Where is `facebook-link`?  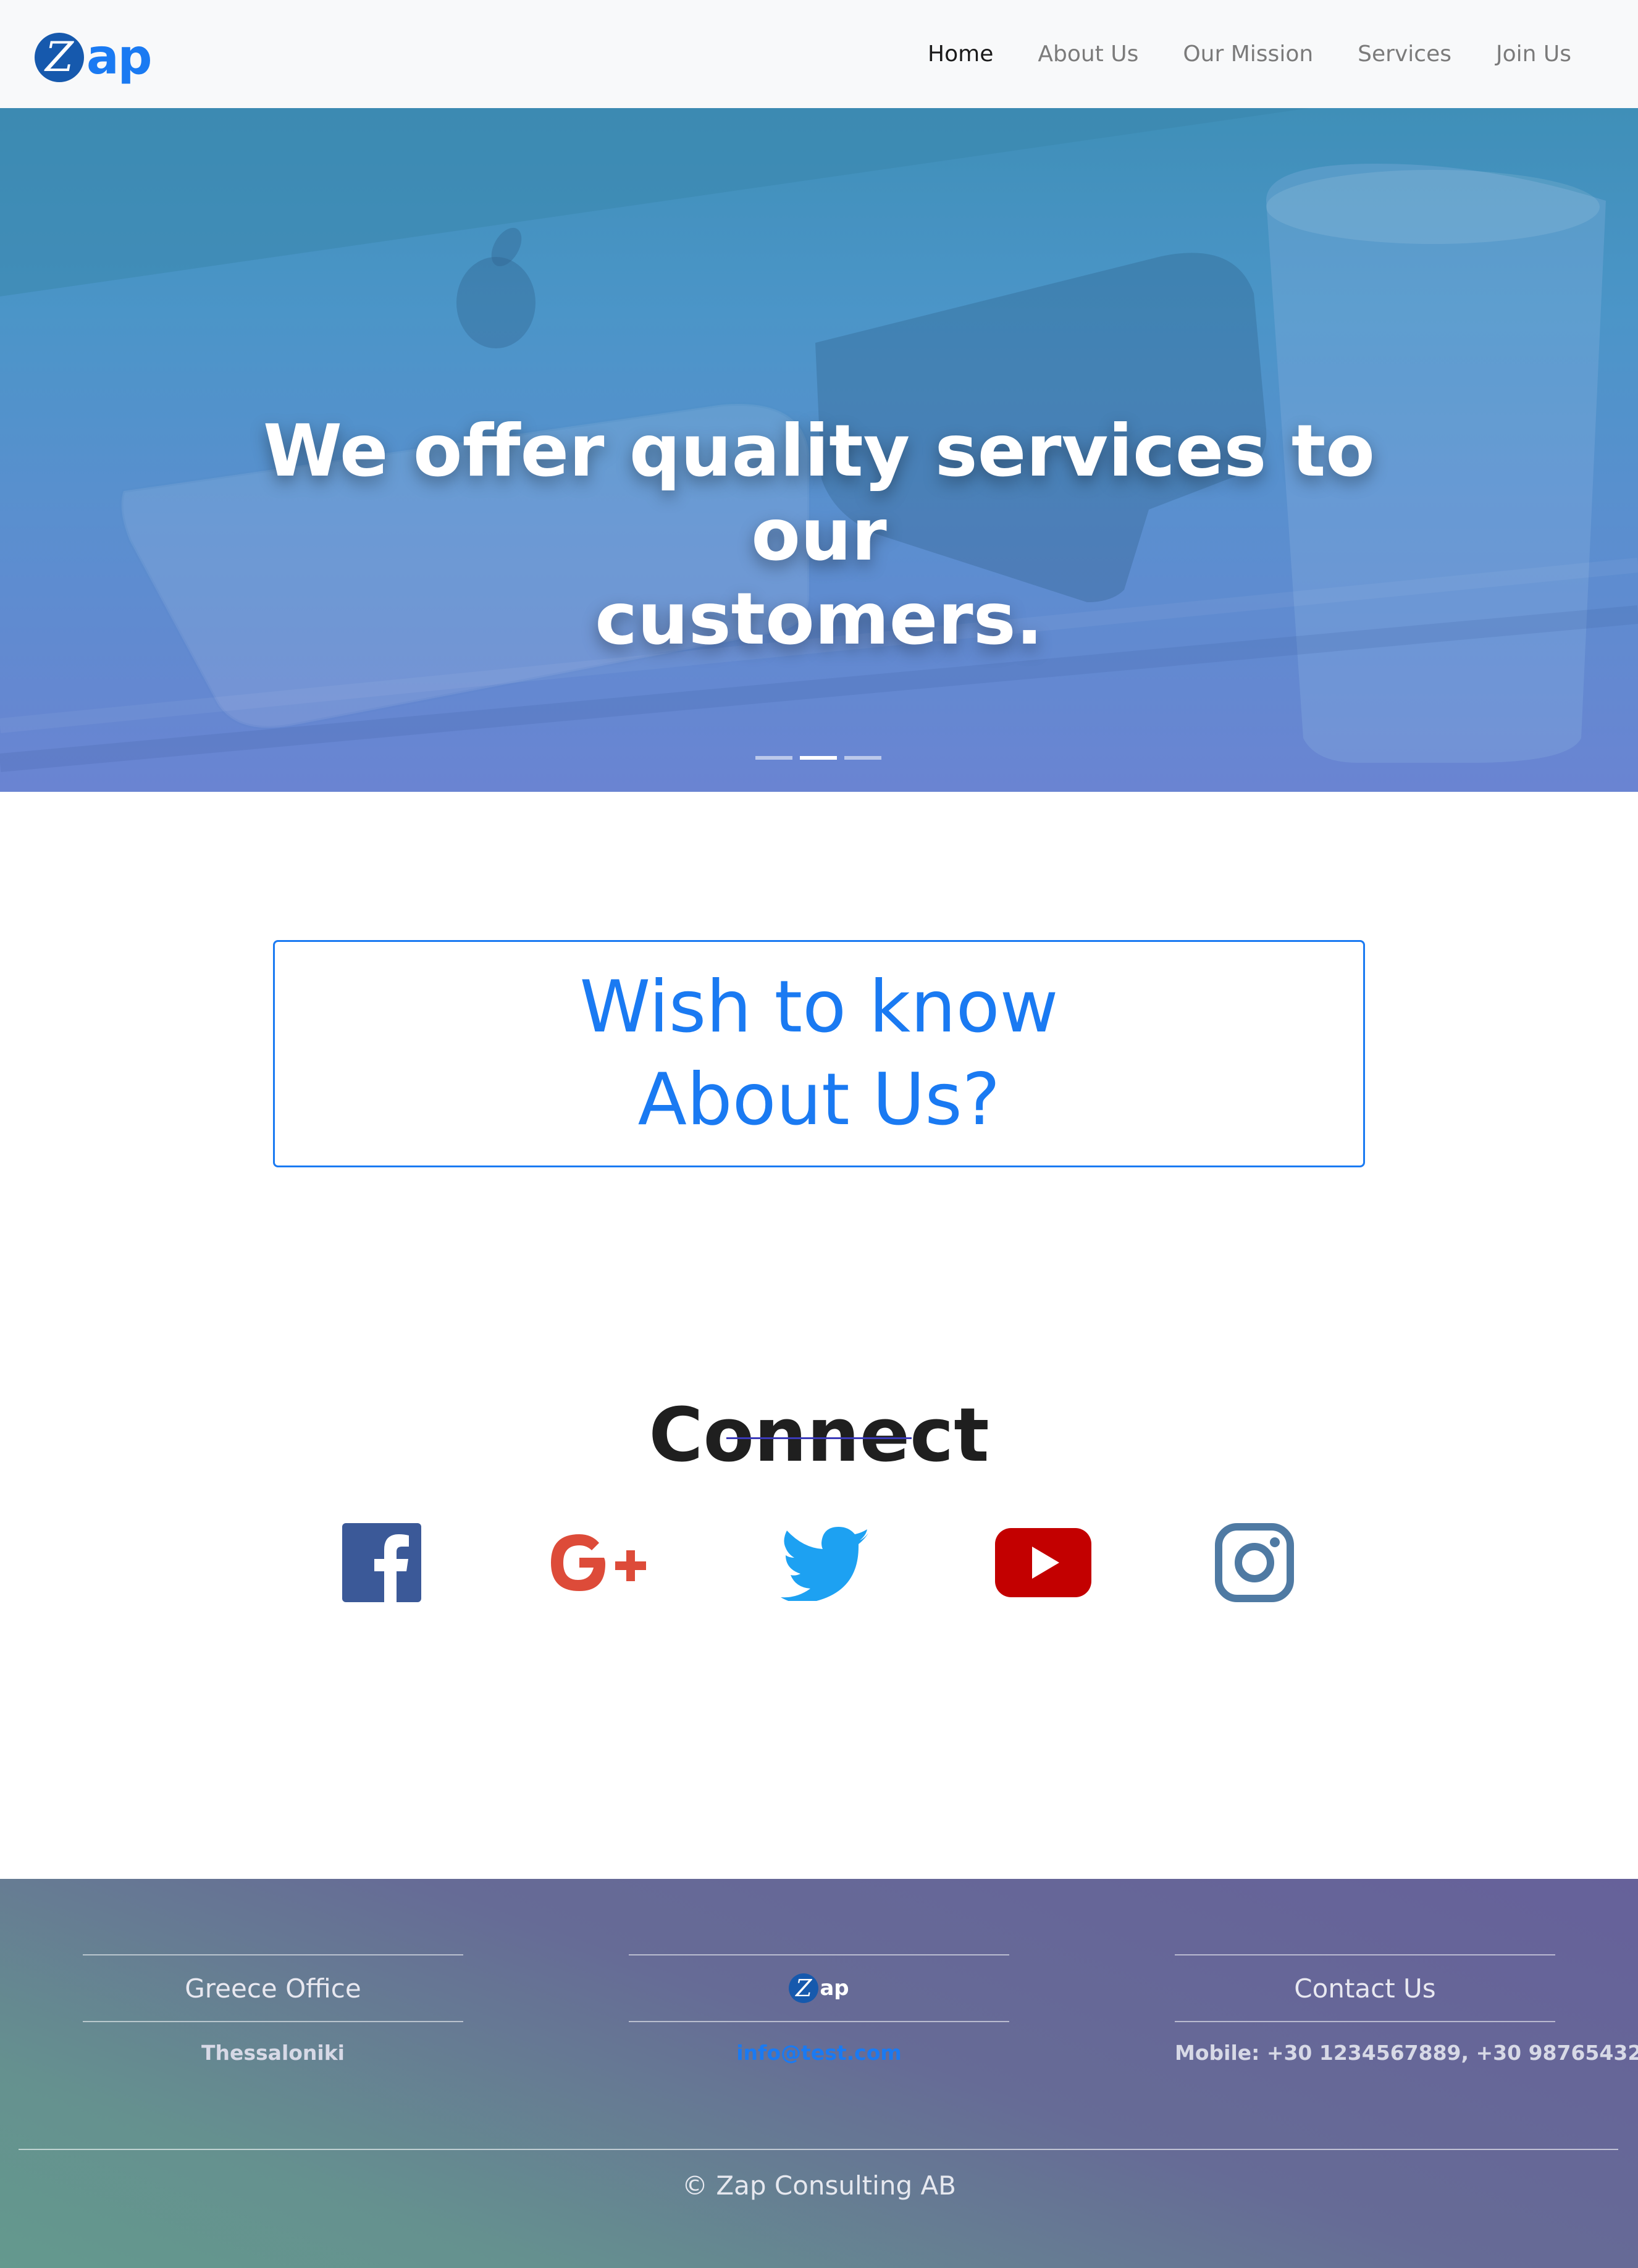
facebook-link is located at coordinates (381, 1562).